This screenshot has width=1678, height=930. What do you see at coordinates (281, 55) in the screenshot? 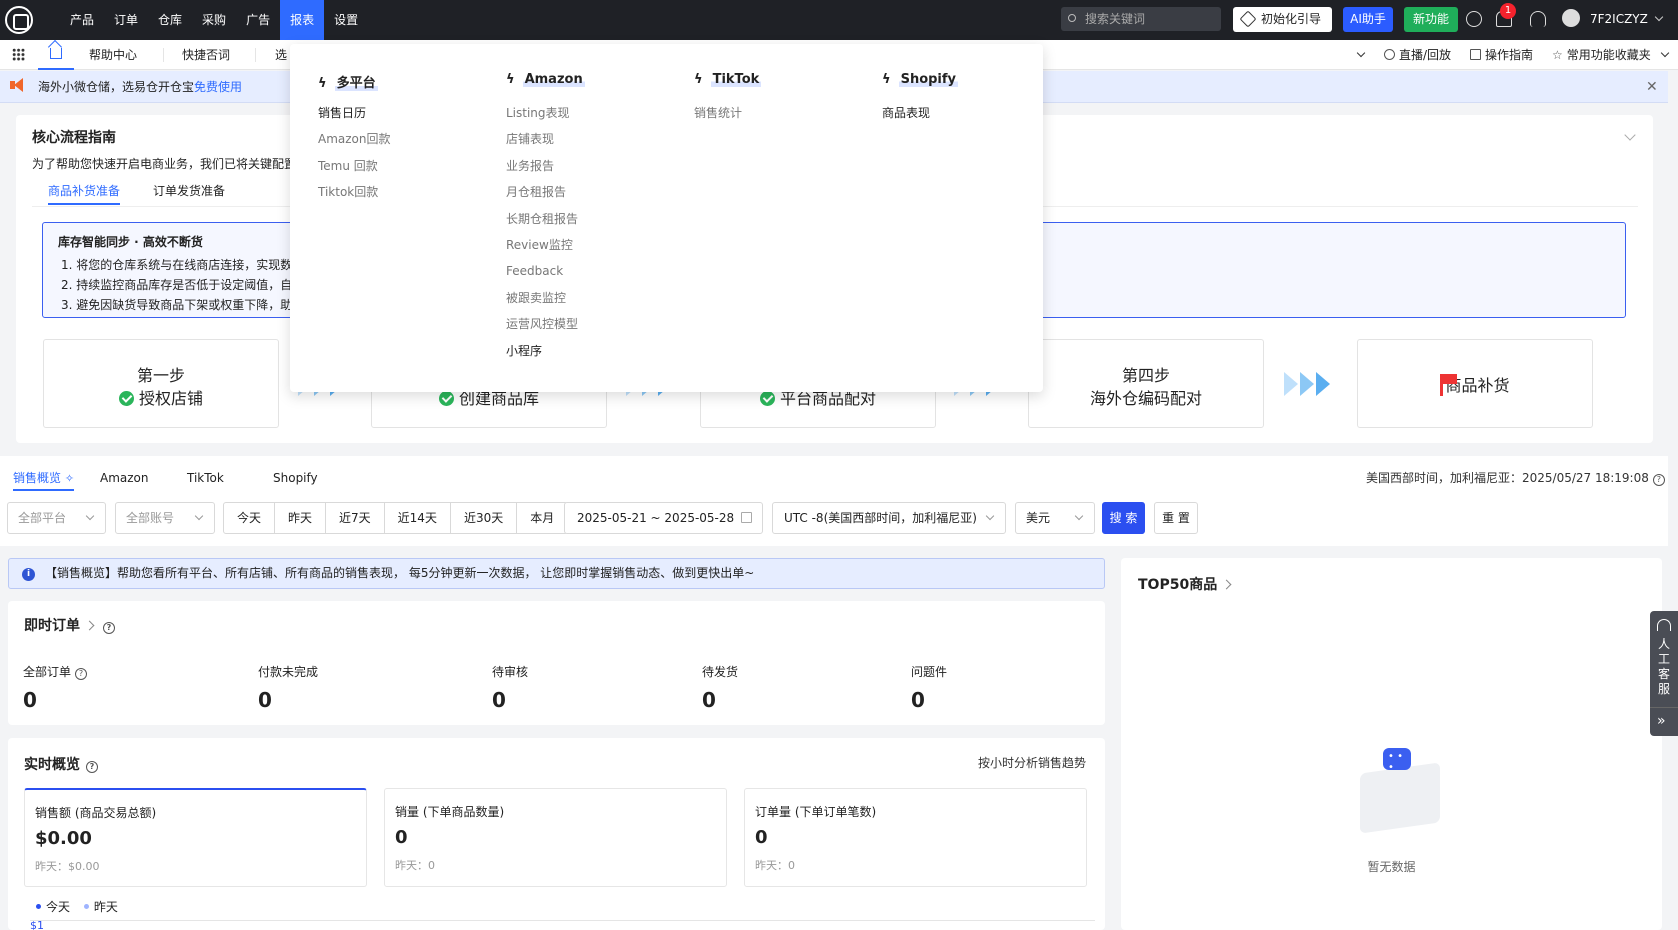
I see `tab-select: 选` at bounding box center [281, 55].